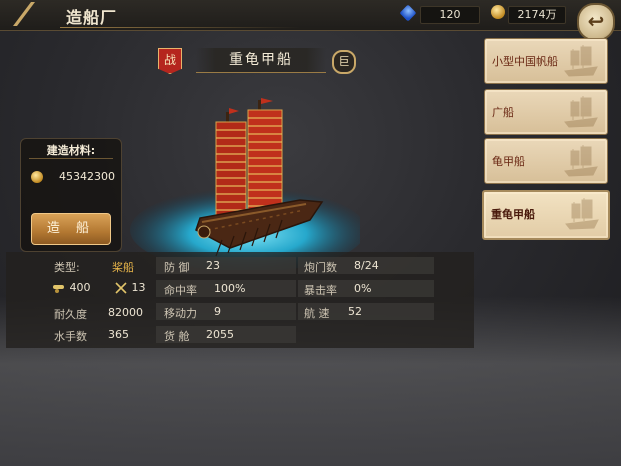 The image size is (621, 466). Describe the element at coordinates (363, 288) in the screenshot. I see `crit-value: 0%` at that location.